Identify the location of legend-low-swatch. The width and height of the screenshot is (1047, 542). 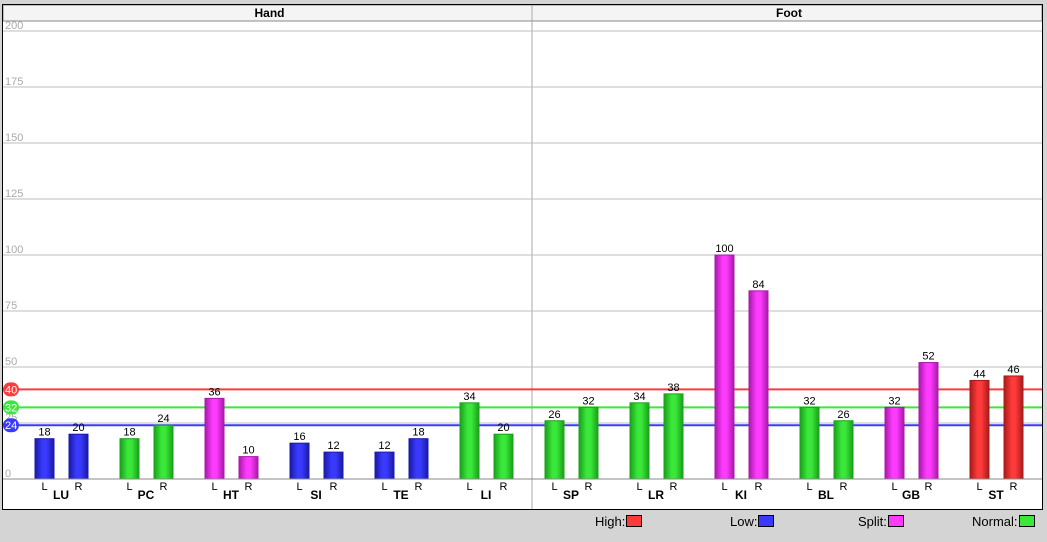
(766, 521).